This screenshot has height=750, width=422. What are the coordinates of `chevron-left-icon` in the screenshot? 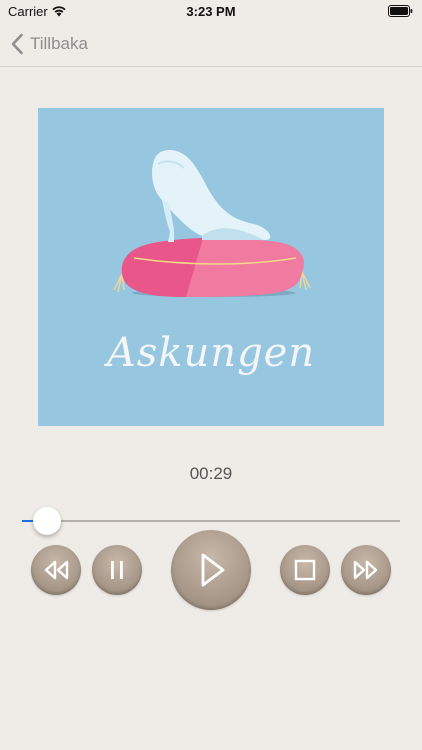 It's located at (17, 44).